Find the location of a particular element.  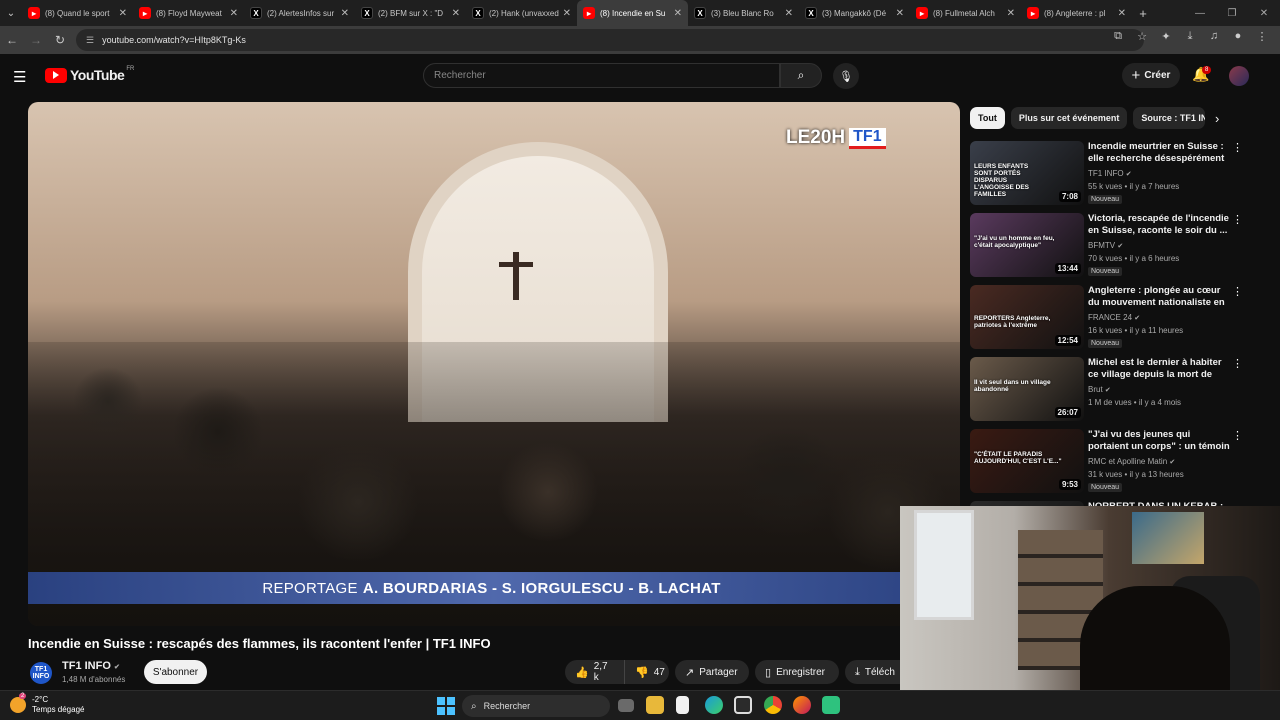

taskbar-search: ⌕ Rechercher is located at coordinates (536, 706).